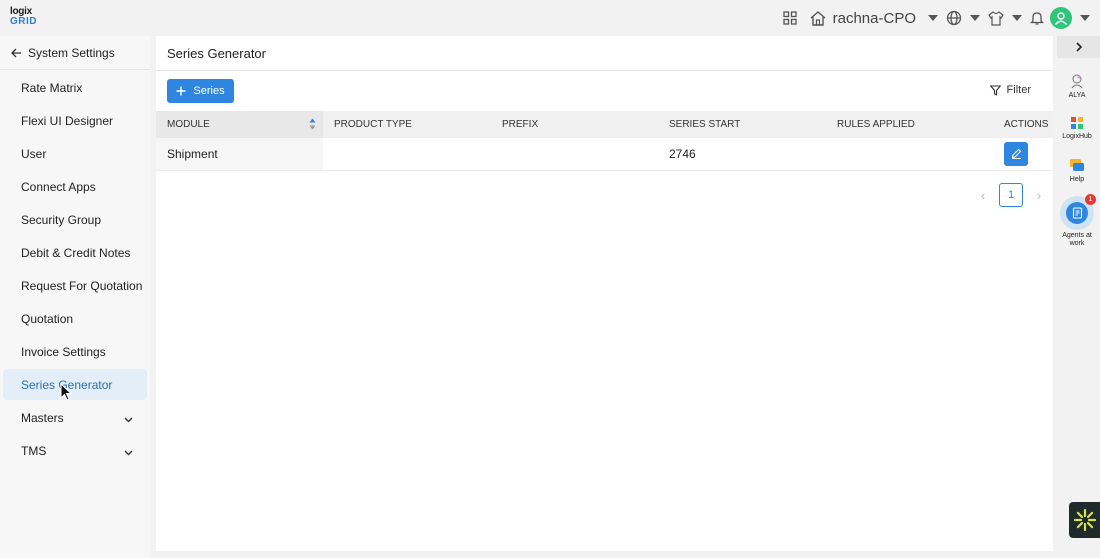  I want to click on back-to-system-settings: System Settings, so click(75, 53).